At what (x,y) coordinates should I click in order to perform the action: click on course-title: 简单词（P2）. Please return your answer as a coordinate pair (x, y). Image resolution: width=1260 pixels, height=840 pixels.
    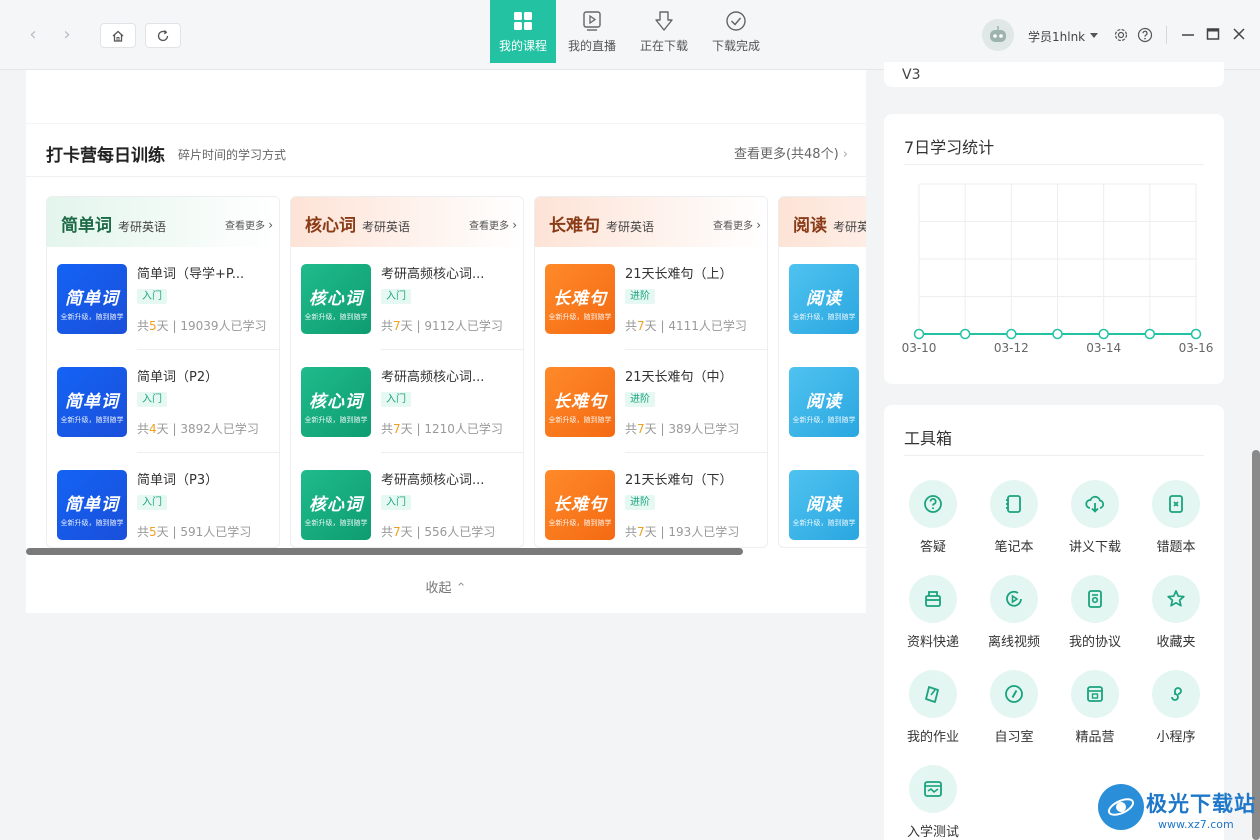
    Looking at the image, I should click on (202, 375).